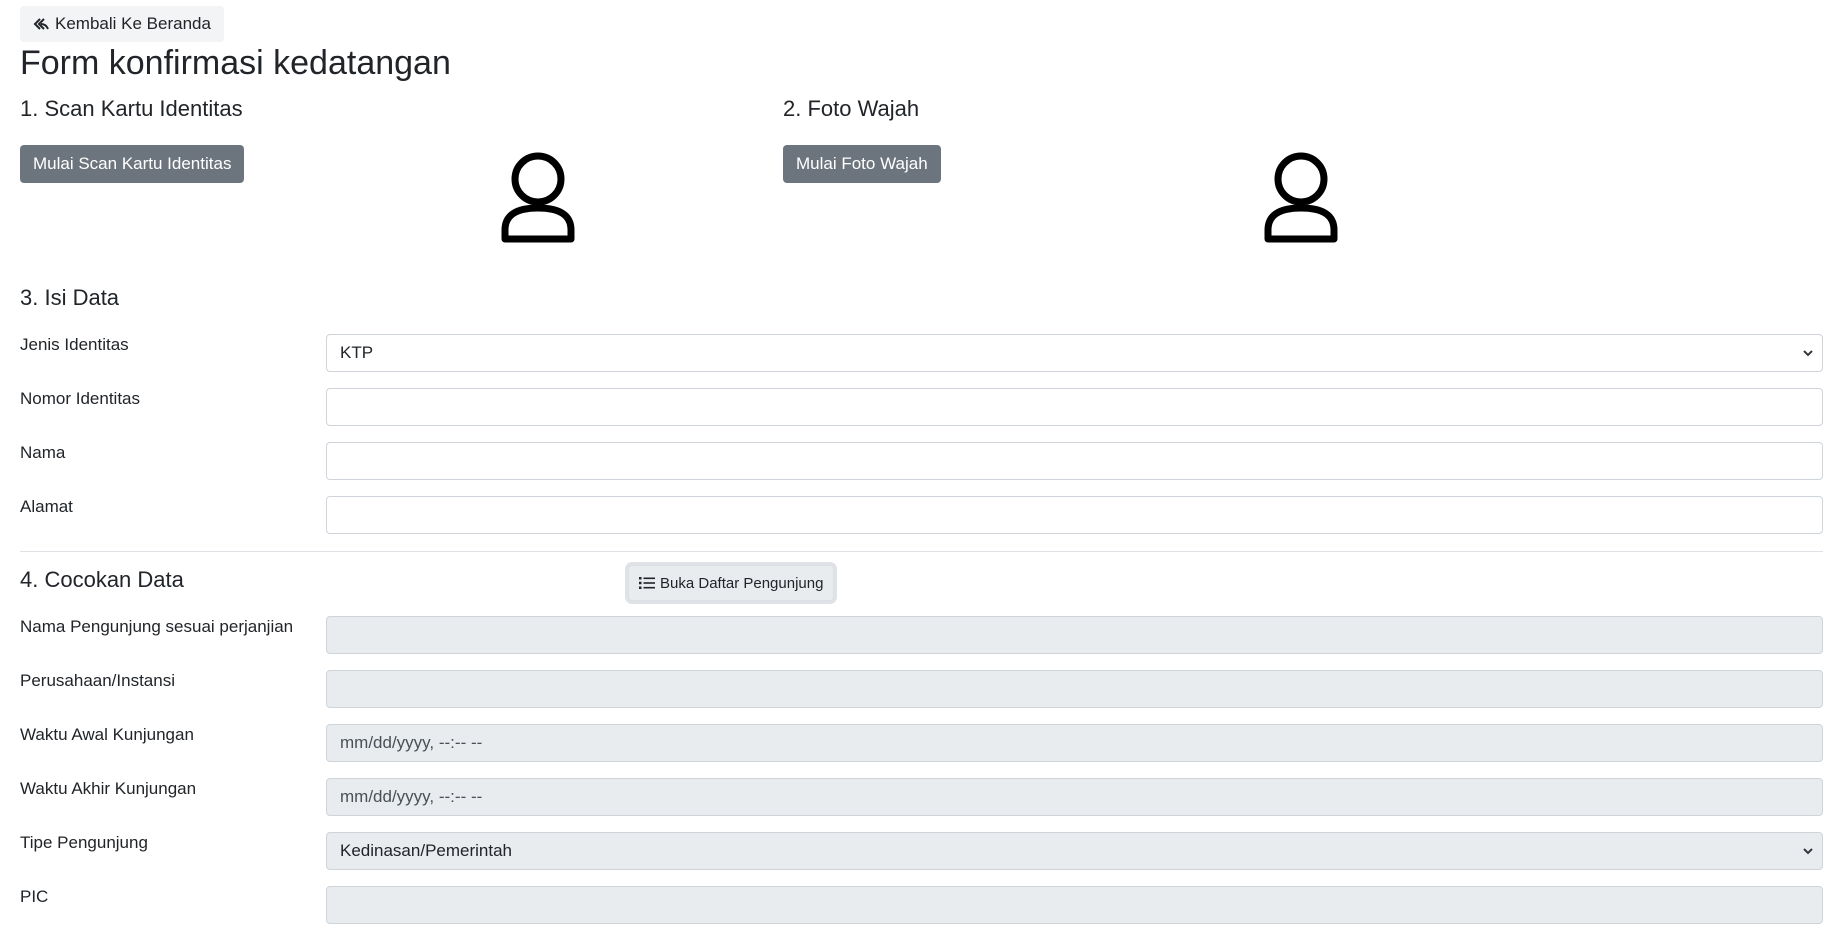  I want to click on visitor-type-value: Kedinasan/Pemerintah, so click(426, 850).